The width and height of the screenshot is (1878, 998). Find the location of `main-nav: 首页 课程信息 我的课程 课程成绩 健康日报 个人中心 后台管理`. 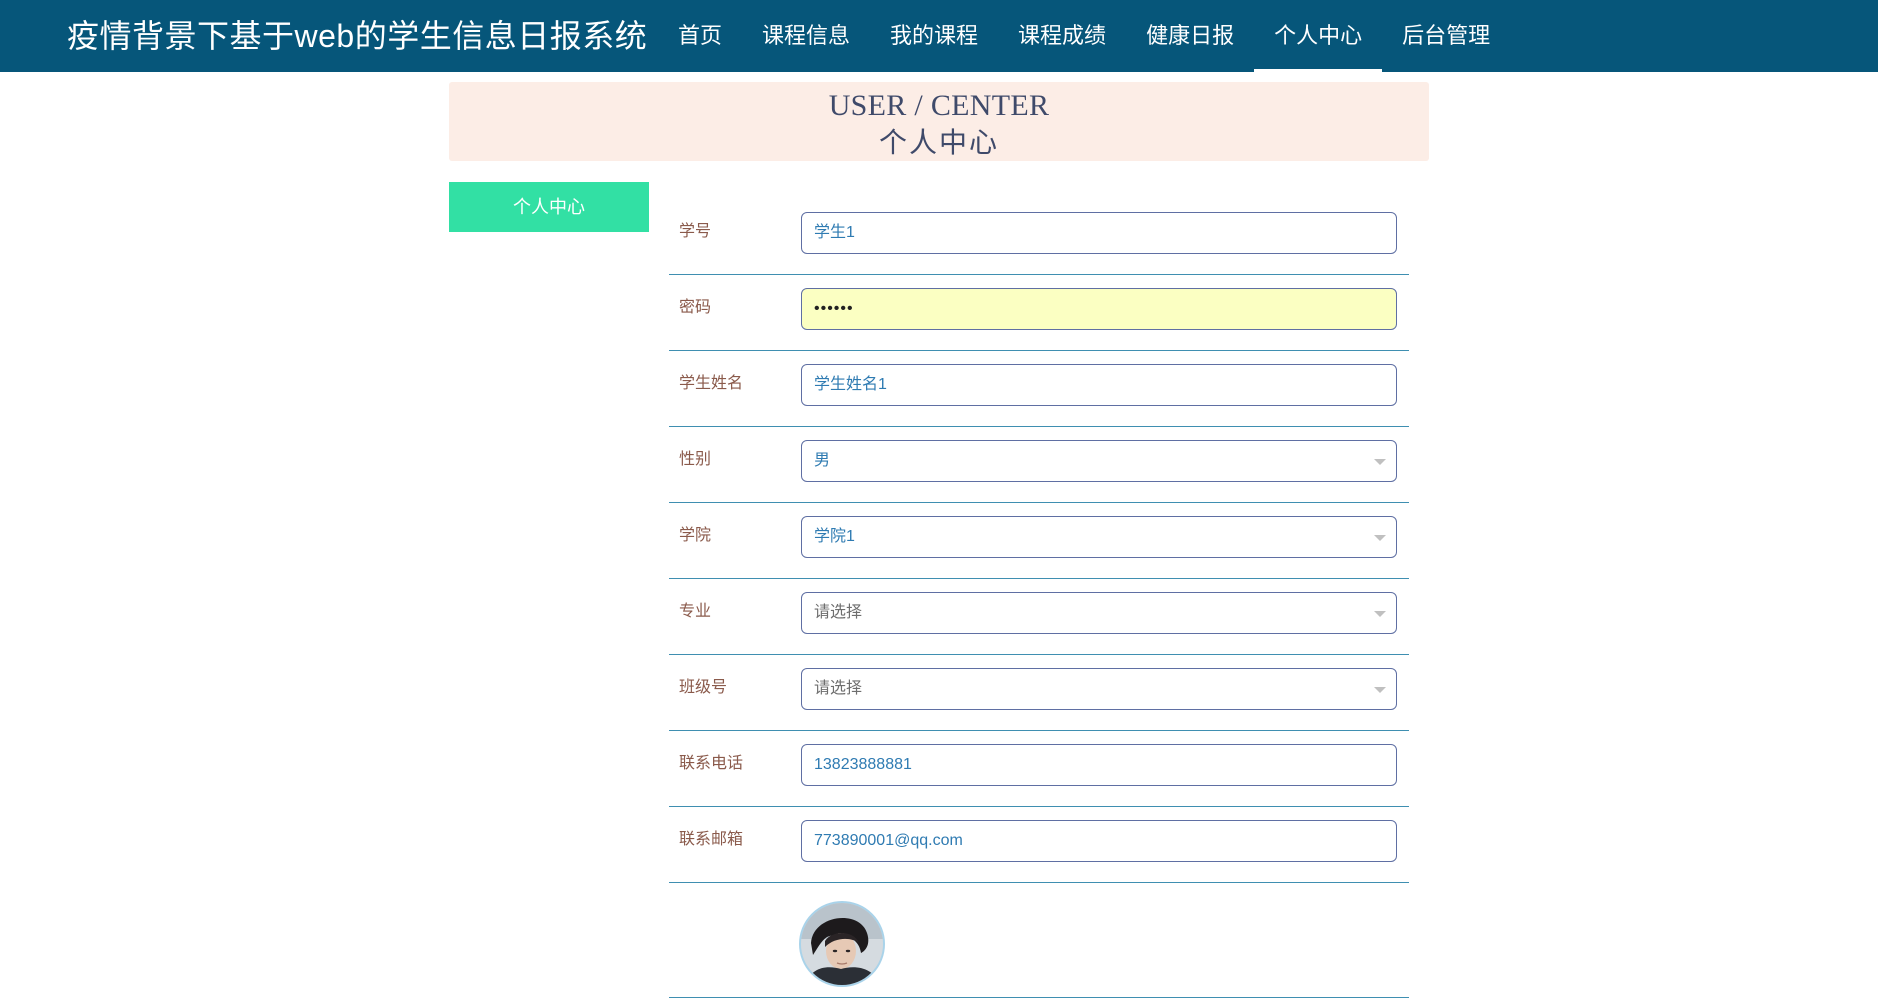

main-nav: 首页 课程信息 我的课程 课程成绩 健康日报 个人中心 后台管理 is located at coordinates (1084, 36).